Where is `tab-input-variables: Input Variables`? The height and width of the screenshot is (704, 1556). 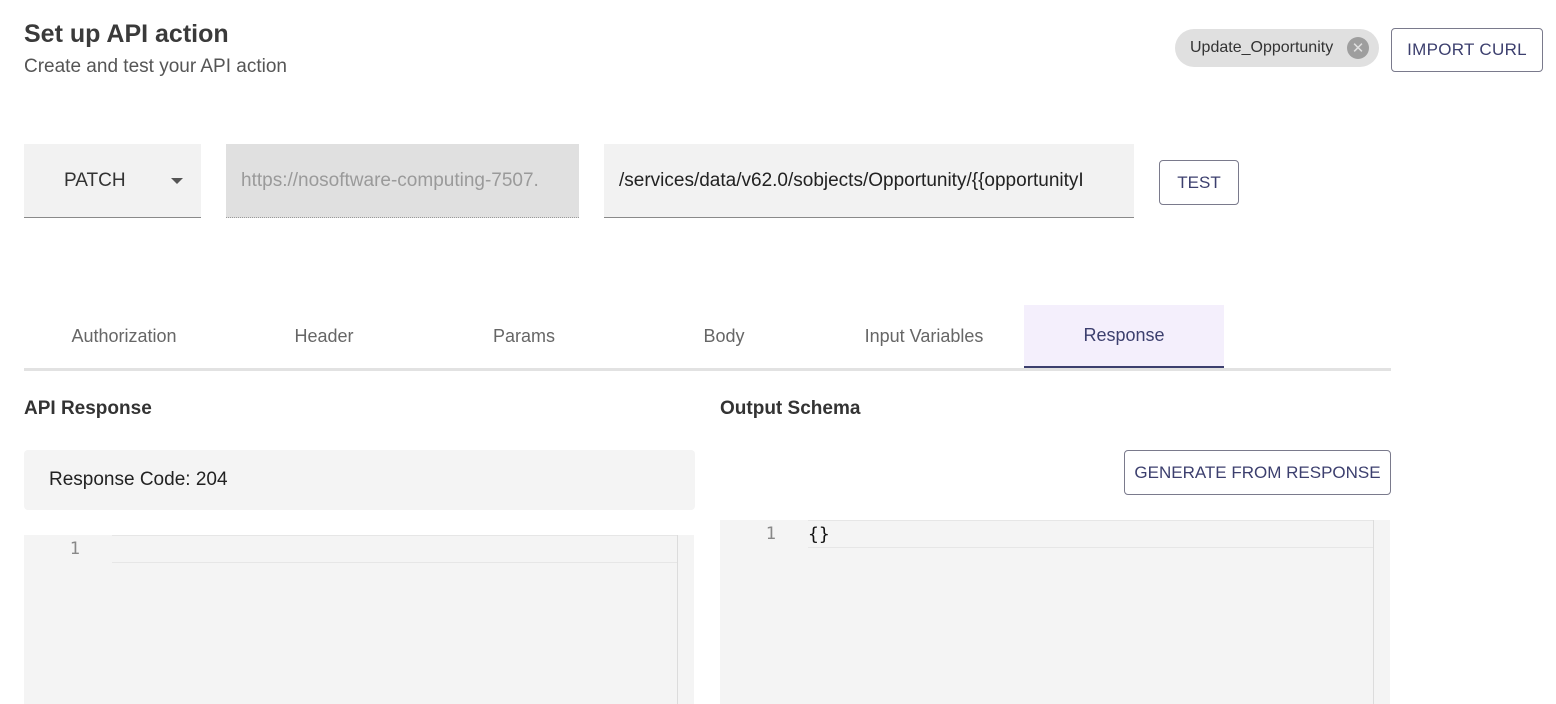
tab-input-variables: Input Variables is located at coordinates (924, 336).